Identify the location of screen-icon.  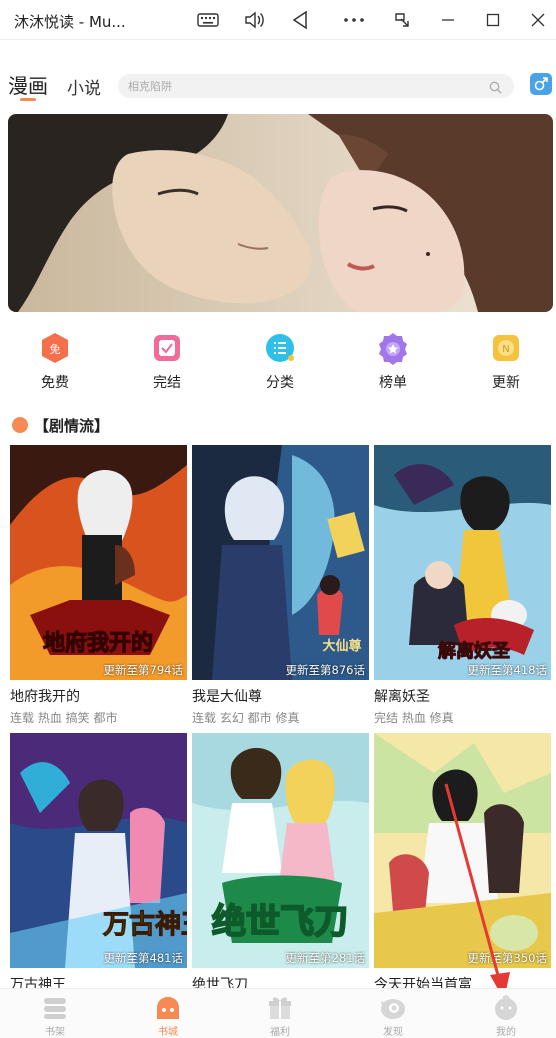
(402, 20).